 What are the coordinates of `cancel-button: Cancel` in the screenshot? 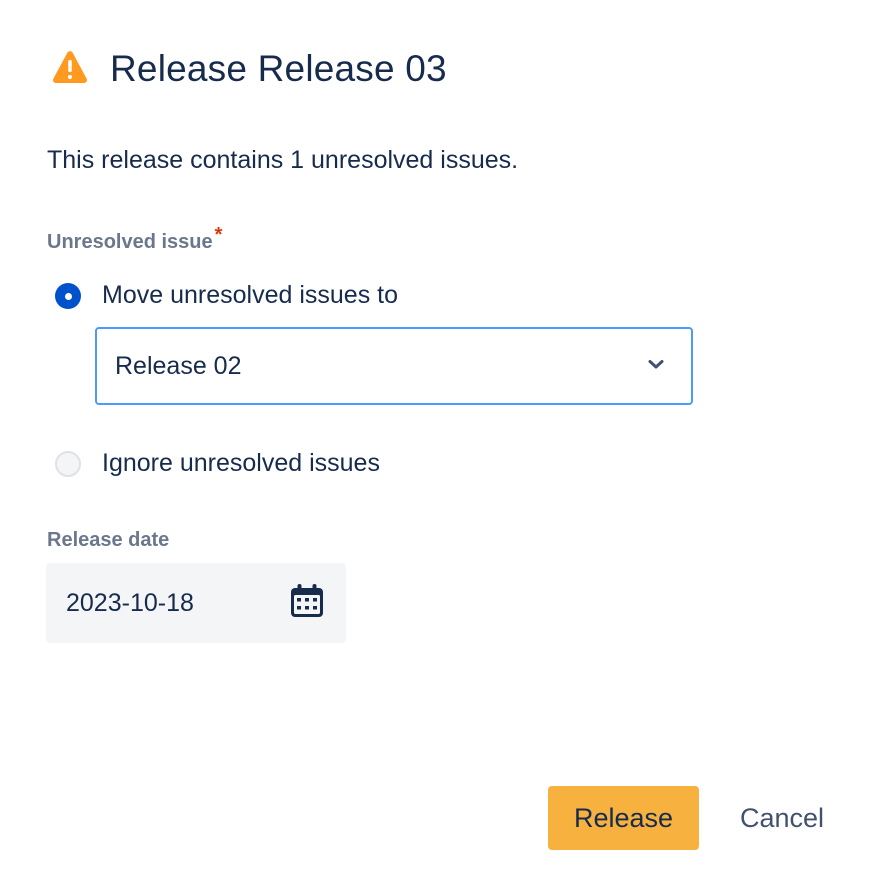 It's located at (782, 818).